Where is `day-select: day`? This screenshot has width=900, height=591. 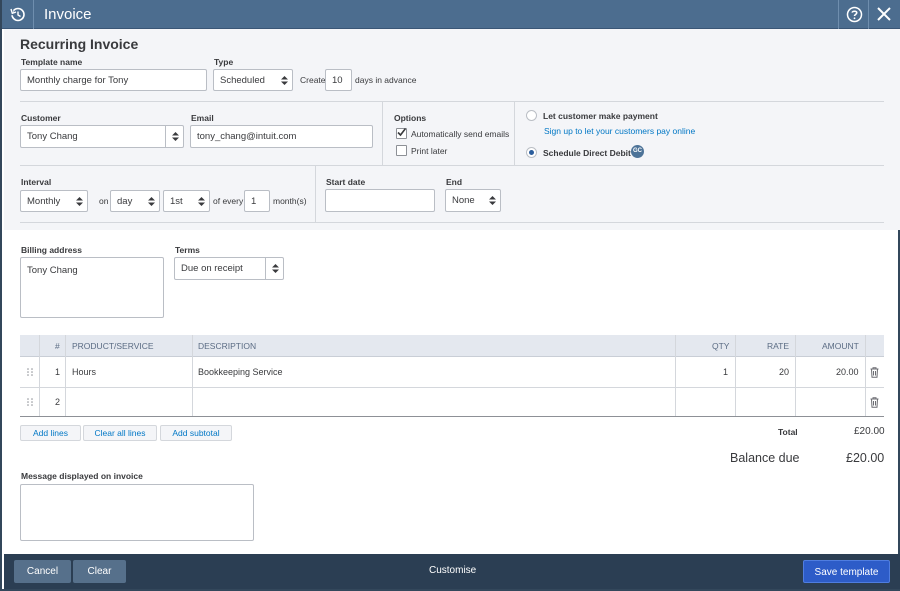 day-select: day is located at coordinates (135, 201).